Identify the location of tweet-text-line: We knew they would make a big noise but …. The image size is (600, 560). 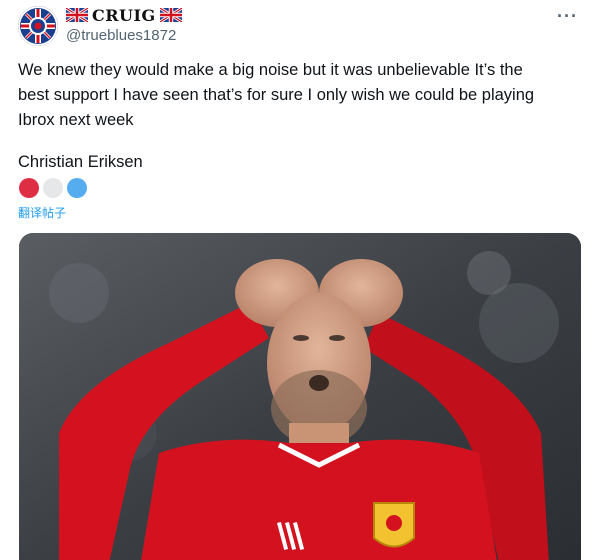
(270, 70).